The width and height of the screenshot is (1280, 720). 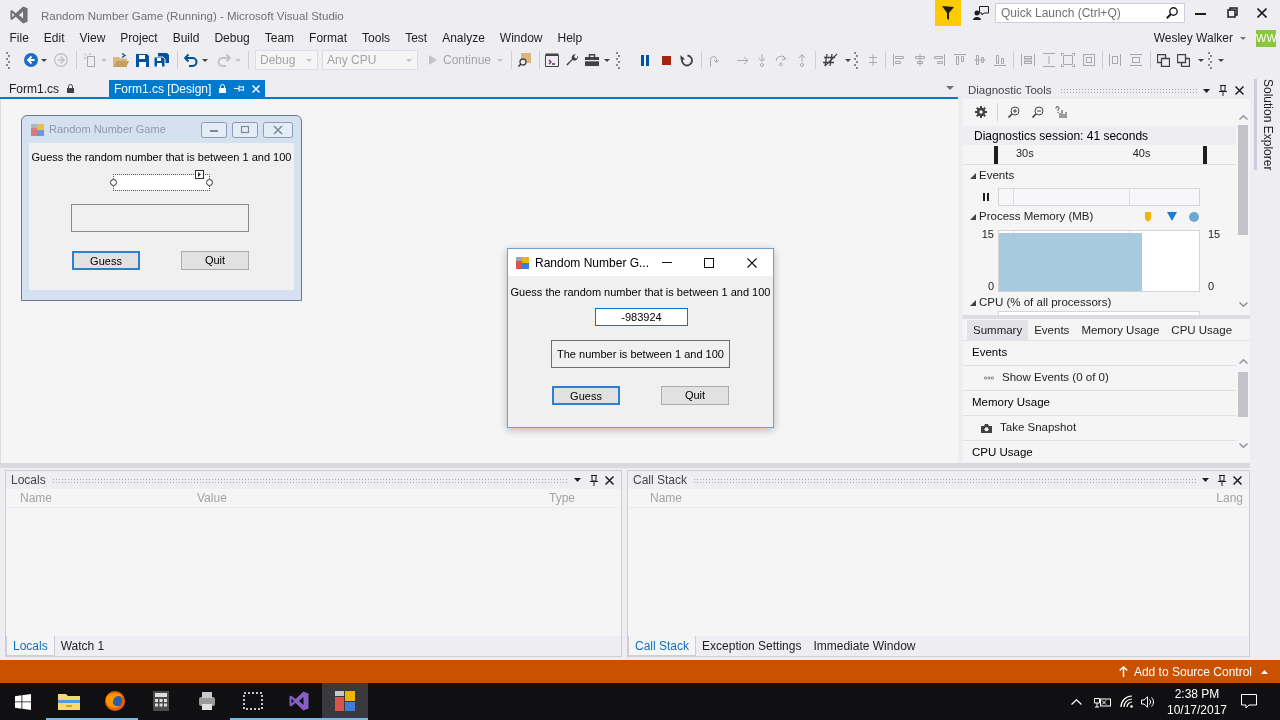 I want to click on notification-icon, so click(x=1249, y=701).